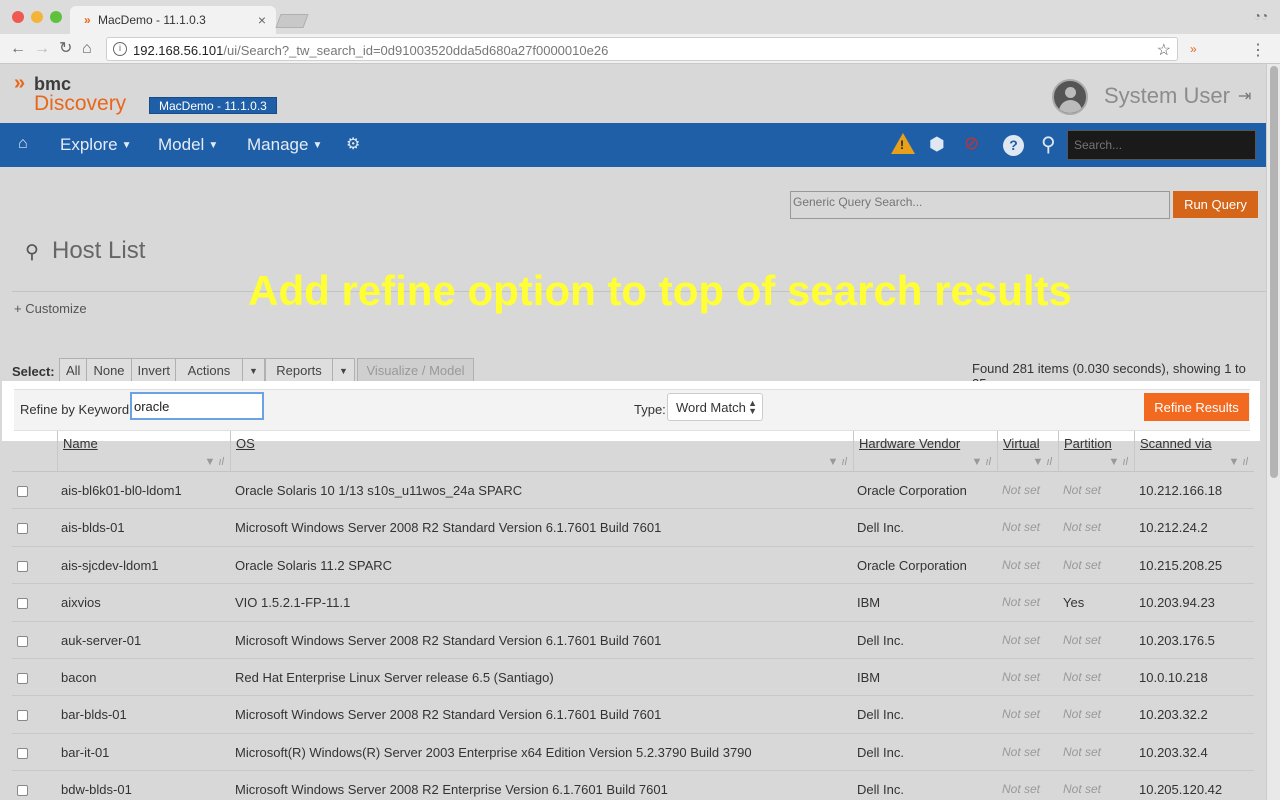 This screenshot has width=1280, height=800. What do you see at coordinates (1164, 50) in the screenshot?
I see `bookmark-star-icon: ☆` at bounding box center [1164, 50].